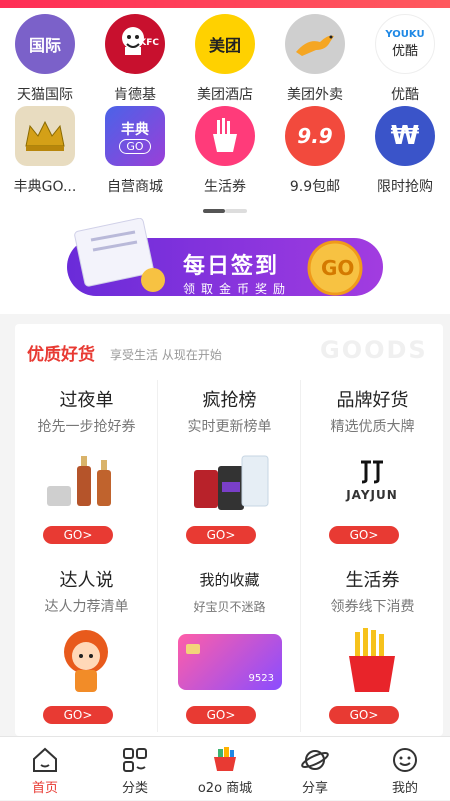 This screenshot has height=801, width=450. Describe the element at coordinates (315, 760) in the screenshot. I see `planet-icon` at that location.